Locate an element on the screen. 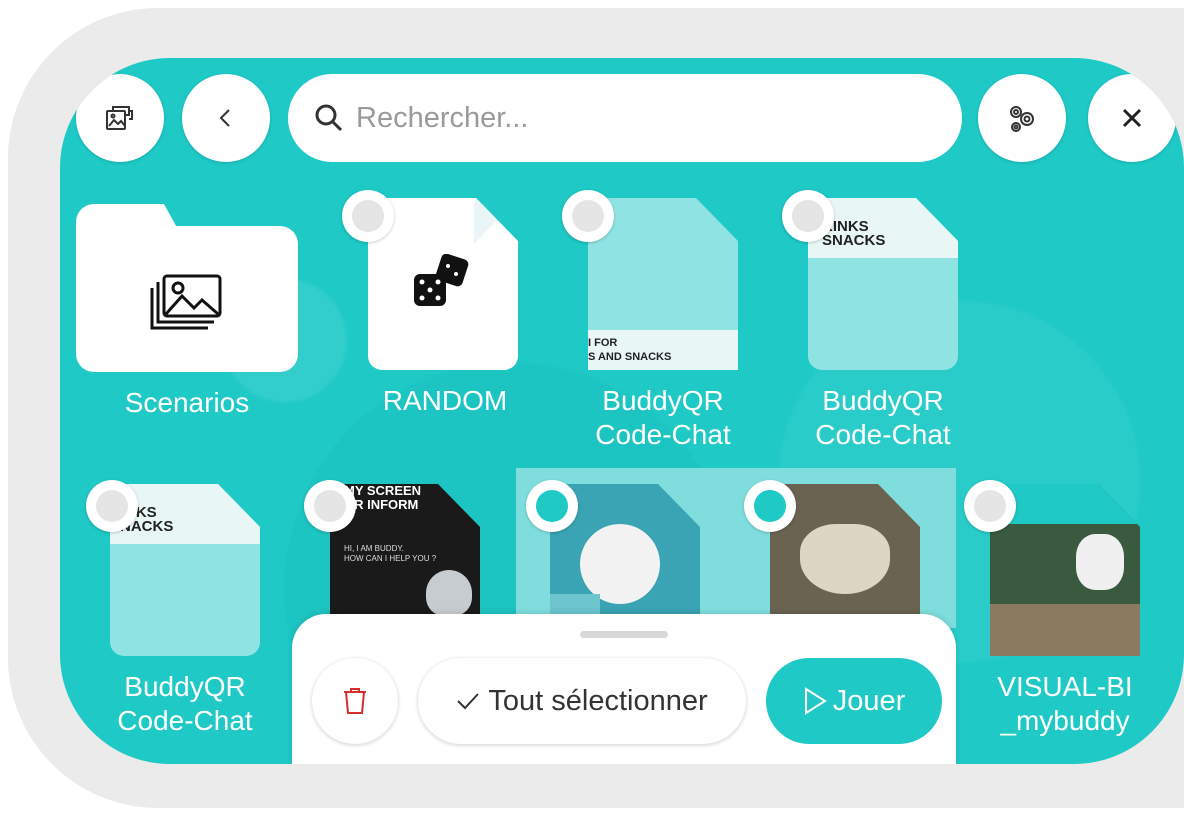  thumb-subtext: HI, I AM BUDDY. HOW CAN I HELP YOU ? is located at coordinates (390, 553).